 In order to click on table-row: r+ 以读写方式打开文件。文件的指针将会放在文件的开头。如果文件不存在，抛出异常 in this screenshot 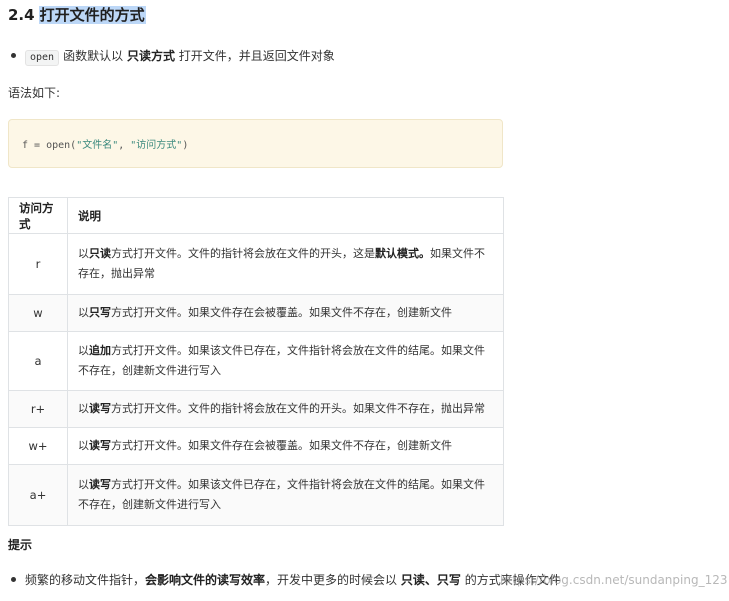, I will do `click(256, 409)`.